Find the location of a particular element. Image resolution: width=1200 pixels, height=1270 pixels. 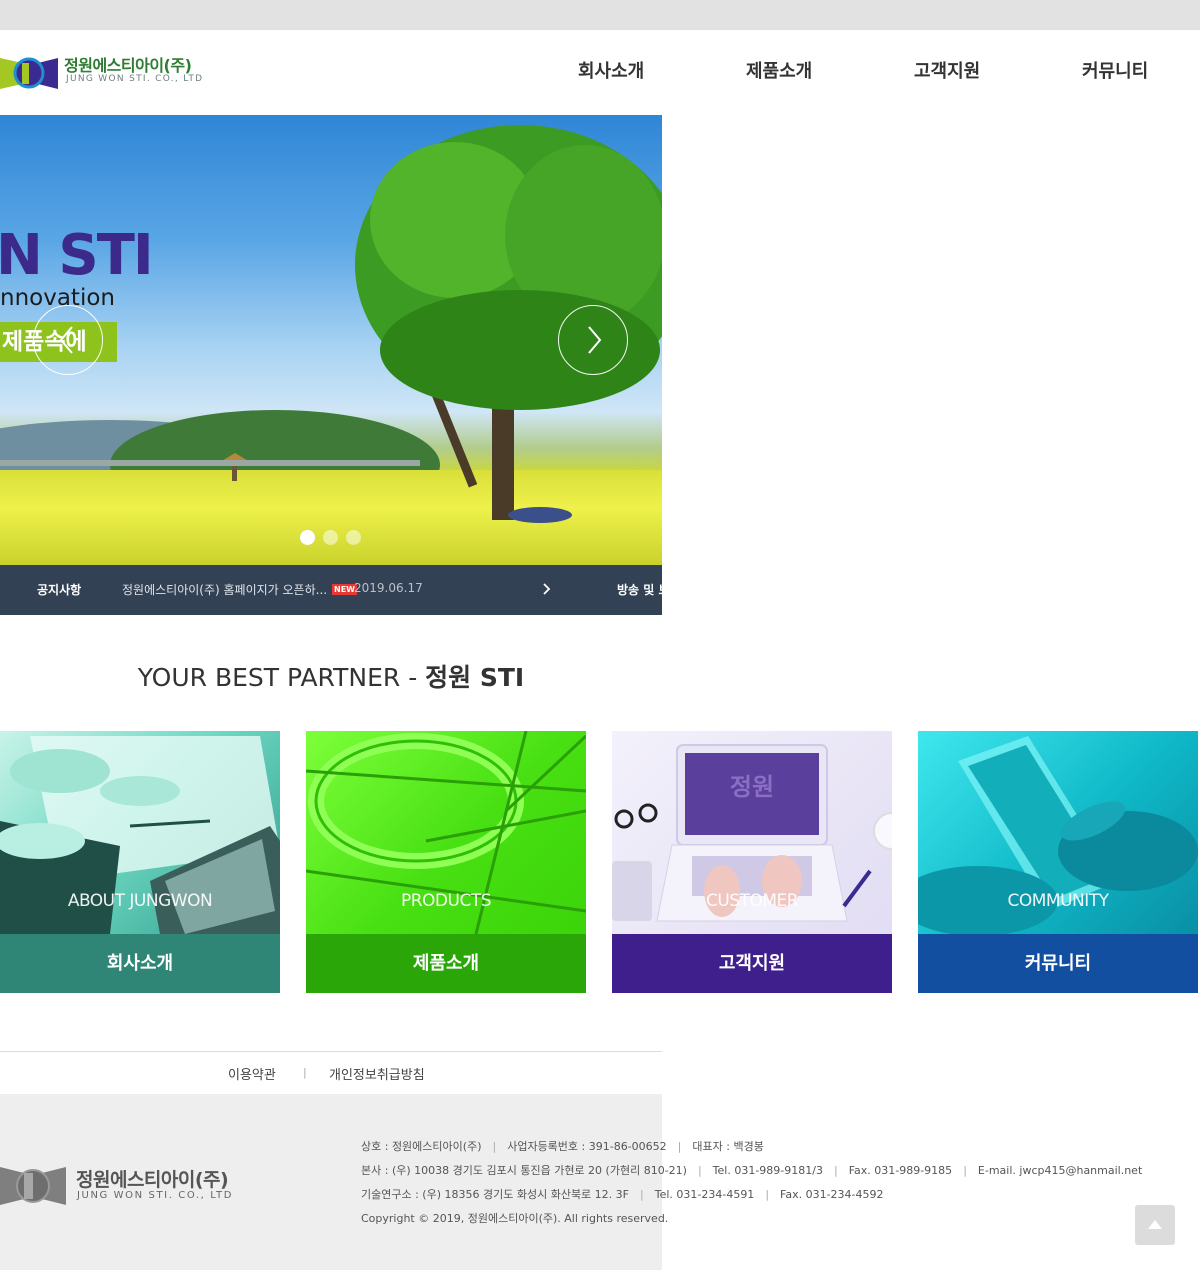

hero-next-button is located at coordinates (593, 340).